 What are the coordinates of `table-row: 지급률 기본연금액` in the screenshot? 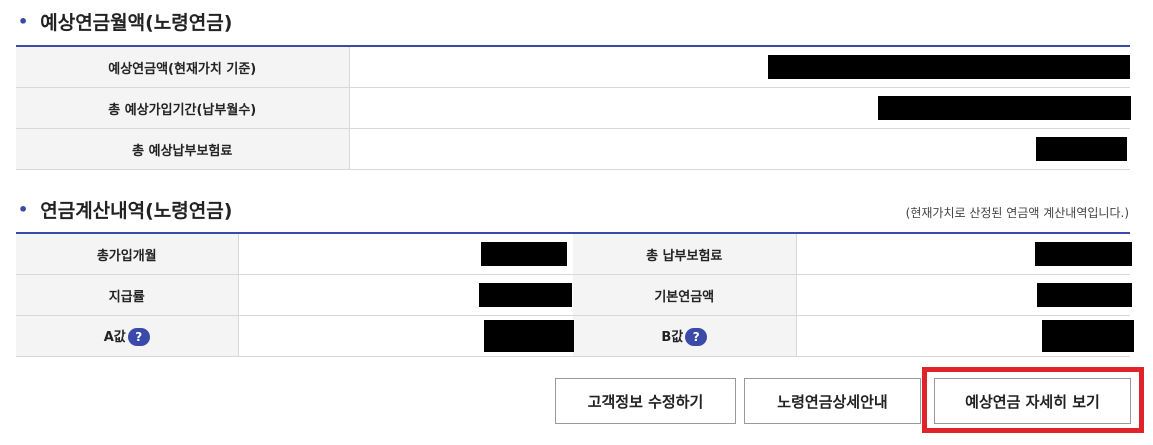 It's located at (574, 295).